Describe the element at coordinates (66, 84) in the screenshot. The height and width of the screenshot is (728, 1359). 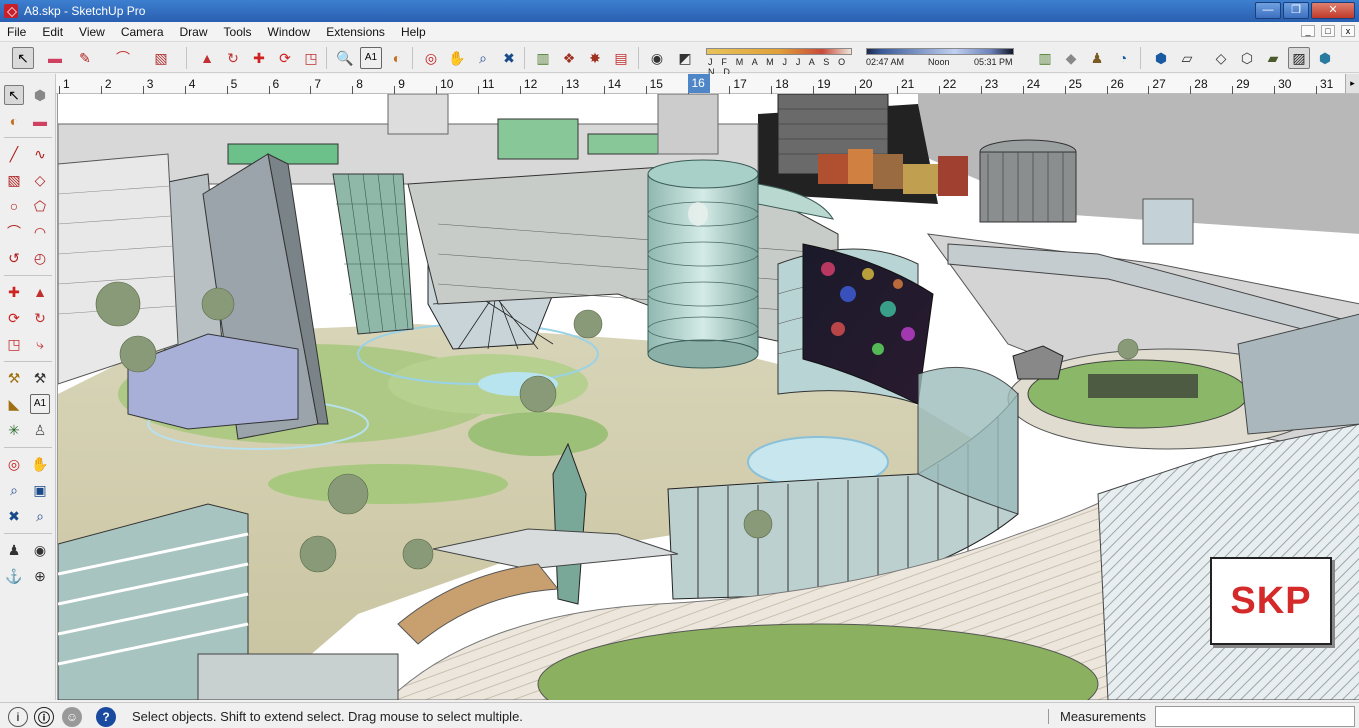
I see `ruler-number: 1` at that location.